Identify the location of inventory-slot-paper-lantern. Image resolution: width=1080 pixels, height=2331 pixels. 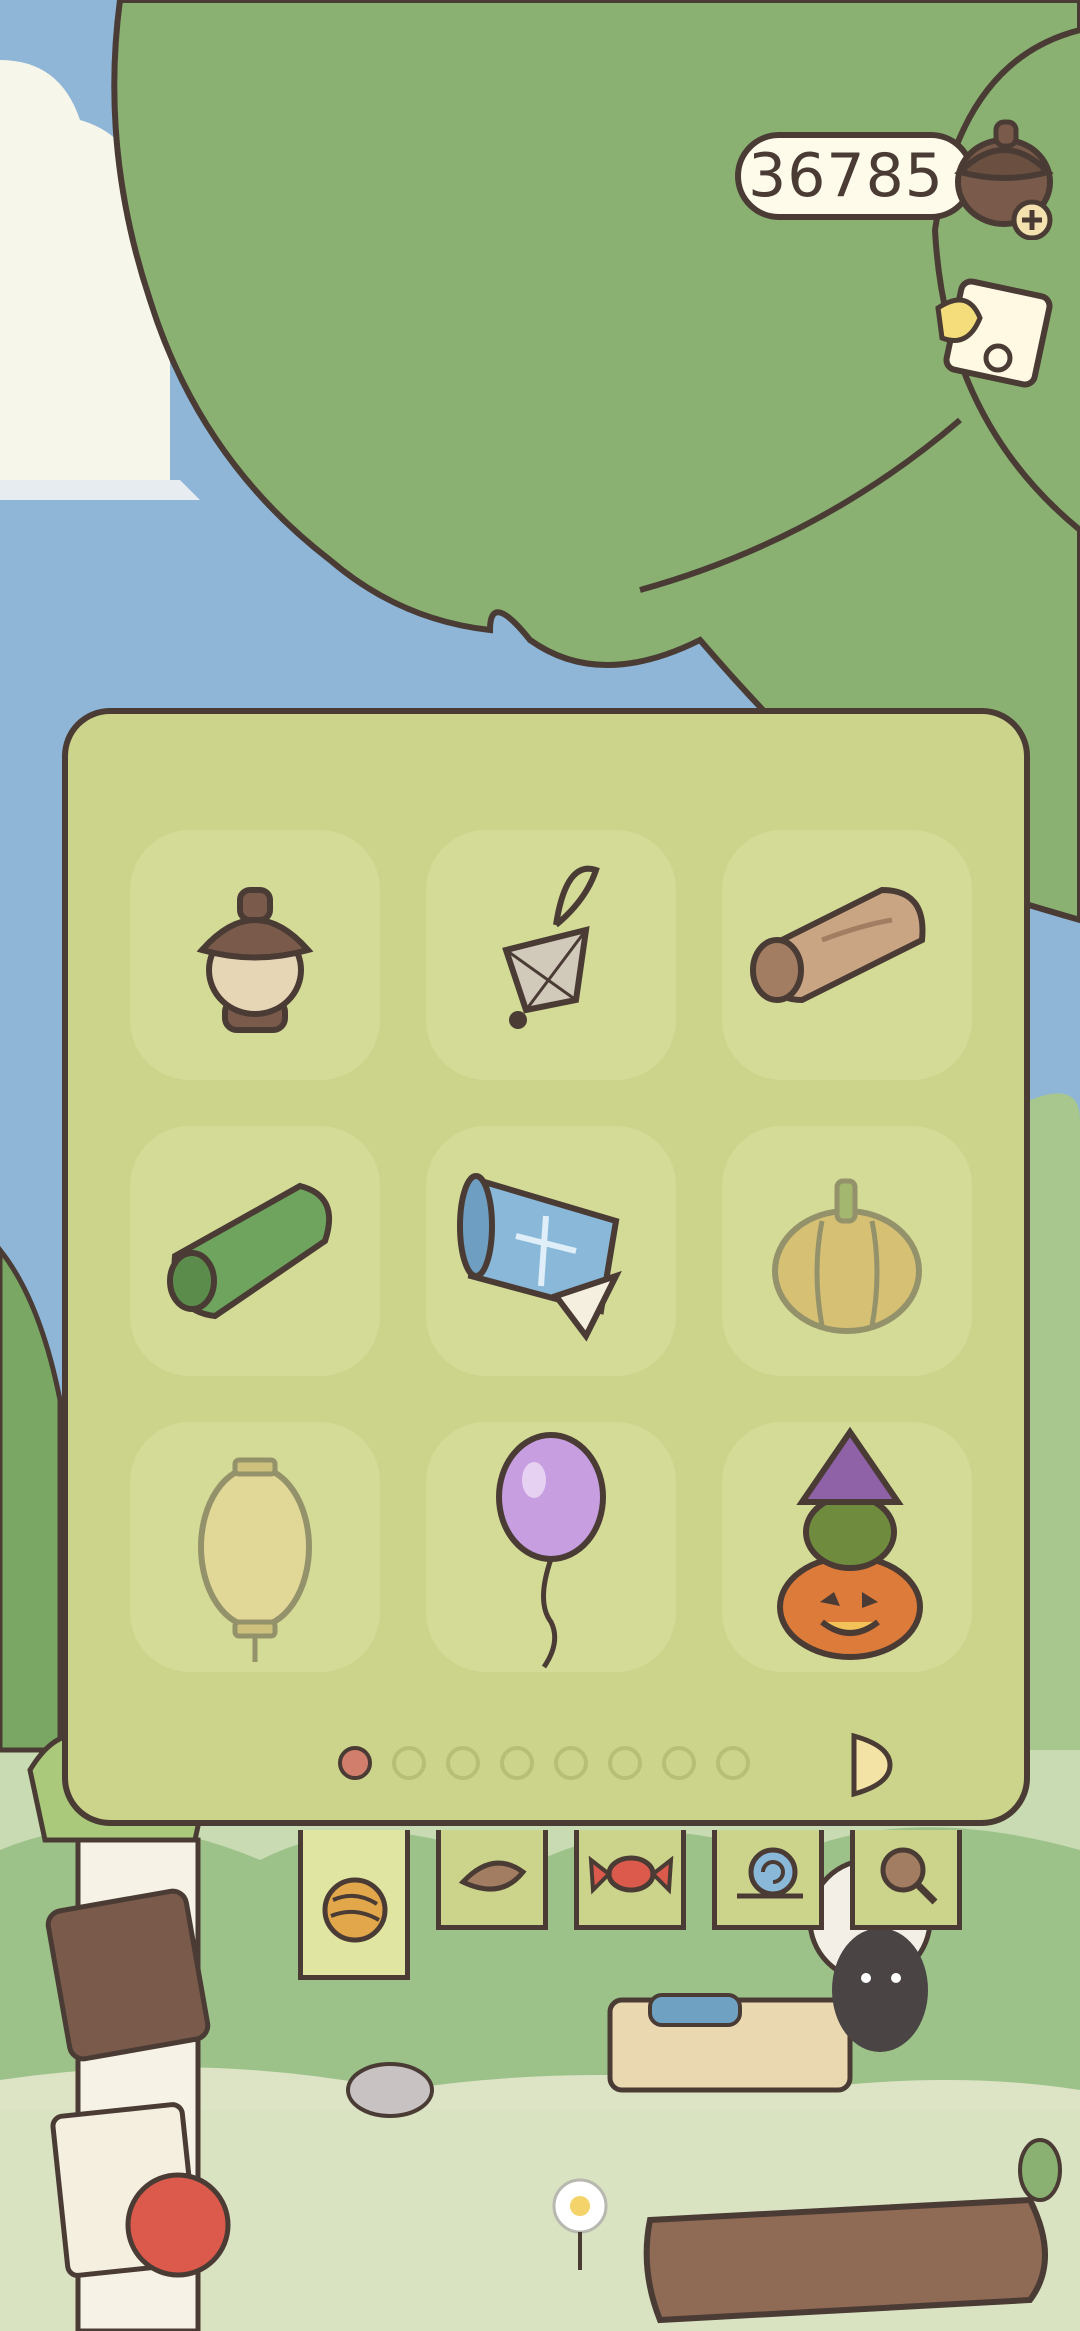
(255, 1547).